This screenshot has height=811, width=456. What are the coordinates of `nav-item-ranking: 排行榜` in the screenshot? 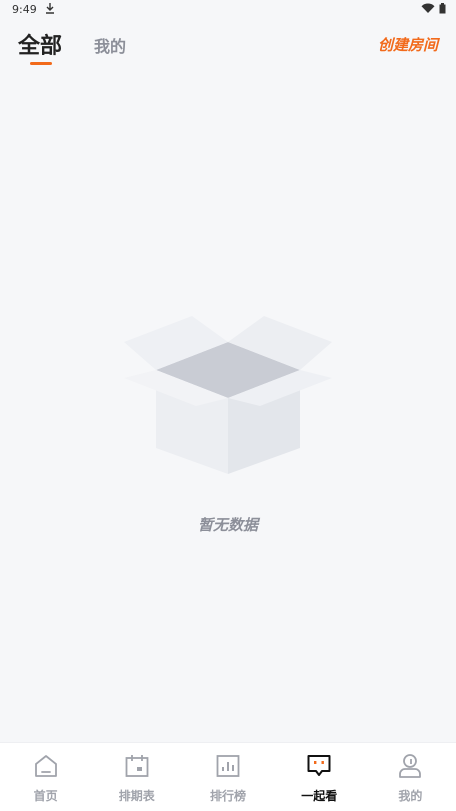 It's located at (227, 777).